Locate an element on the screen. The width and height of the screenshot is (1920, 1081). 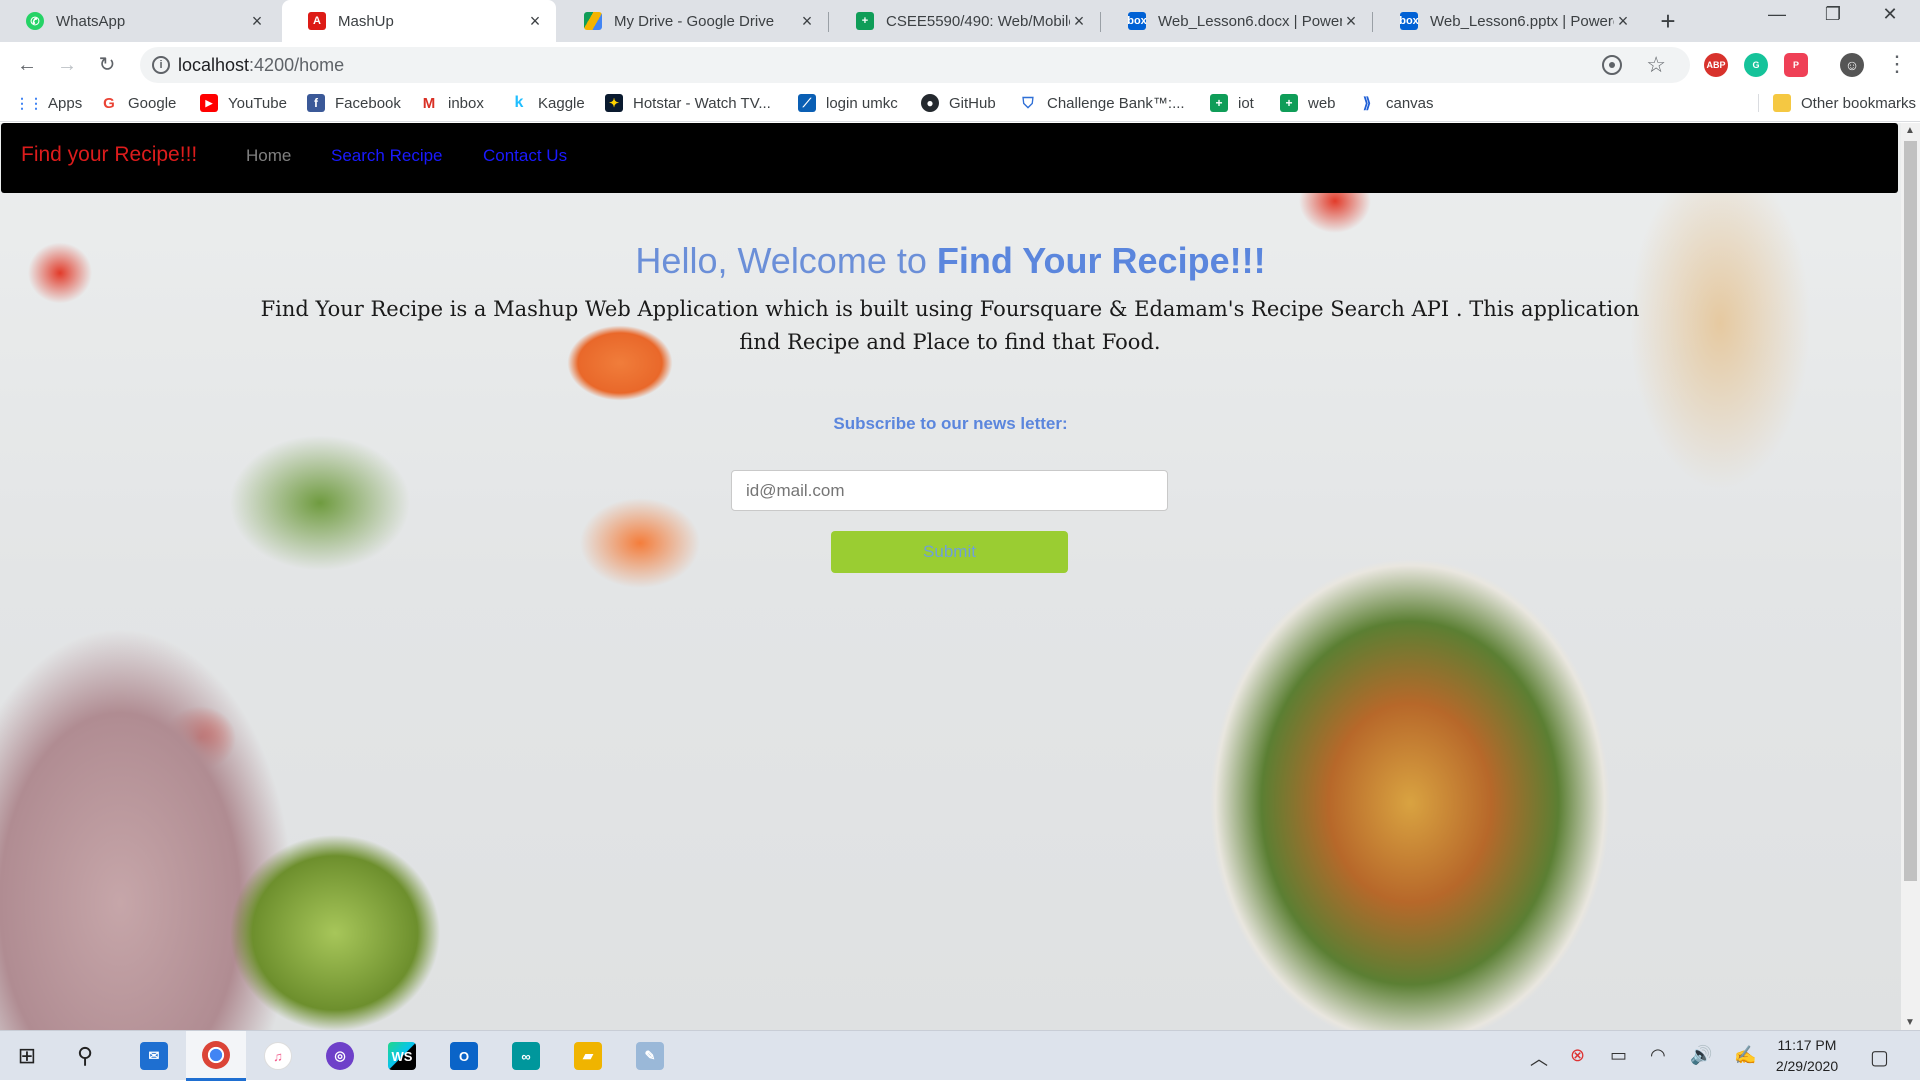
brand-logo: Find your Recipe!!! is located at coordinates (109, 155).